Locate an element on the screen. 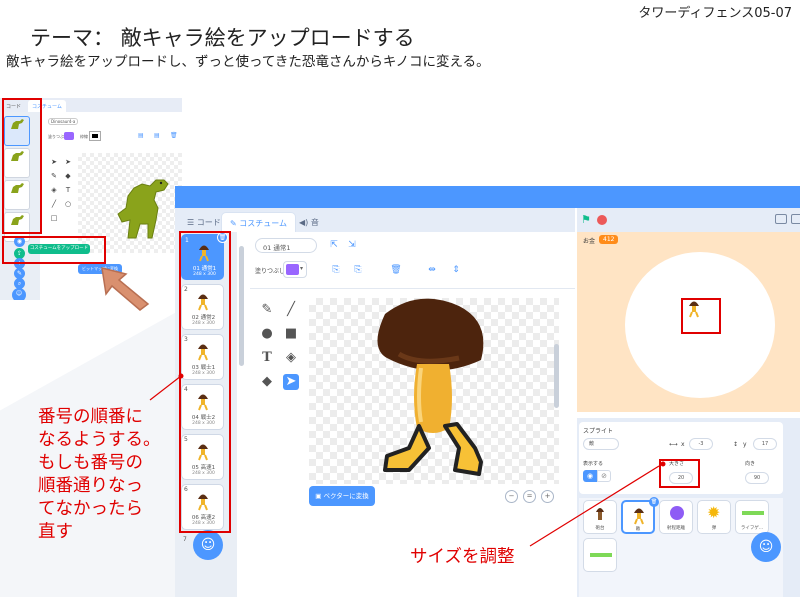 This screenshot has height=597, width=800. order-note-line: 番号の順番に is located at coordinates (90, 417).